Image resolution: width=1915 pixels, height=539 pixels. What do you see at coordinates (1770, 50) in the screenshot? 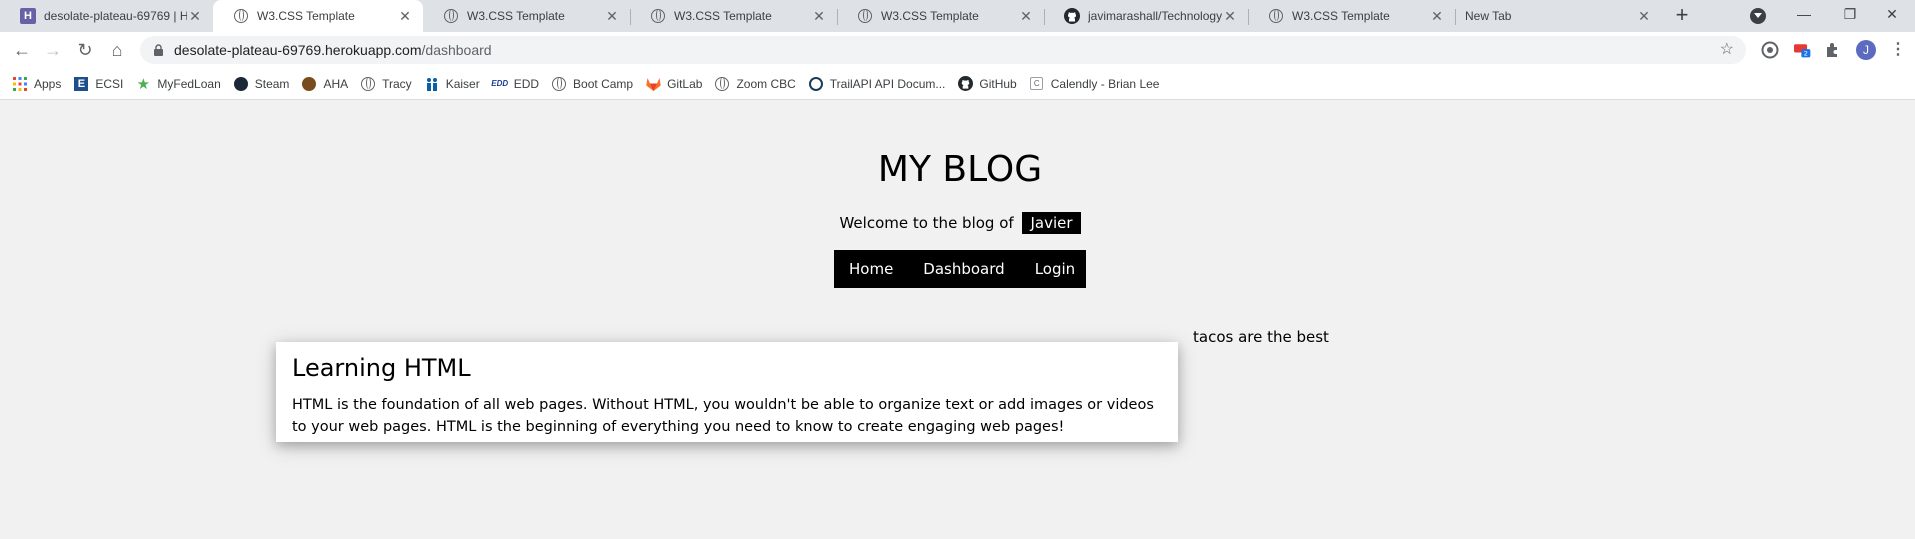
I see `extension-icon` at bounding box center [1770, 50].